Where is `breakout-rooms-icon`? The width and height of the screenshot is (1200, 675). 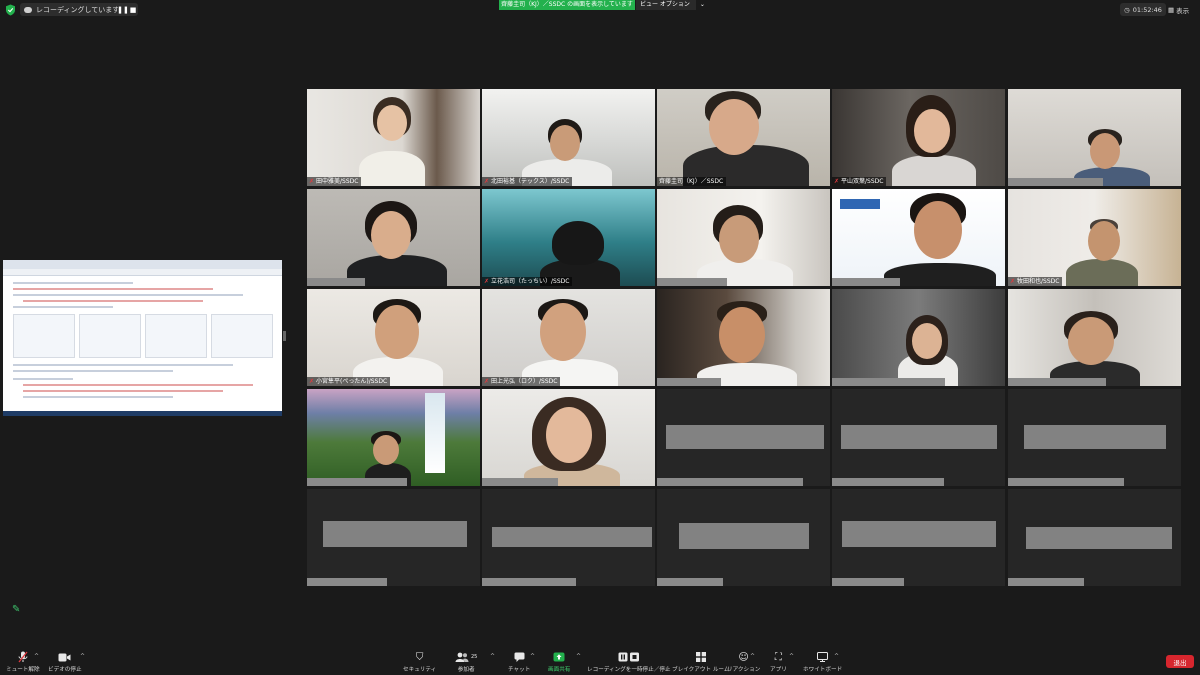 breakout-rooms-icon is located at coordinates (700, 657).